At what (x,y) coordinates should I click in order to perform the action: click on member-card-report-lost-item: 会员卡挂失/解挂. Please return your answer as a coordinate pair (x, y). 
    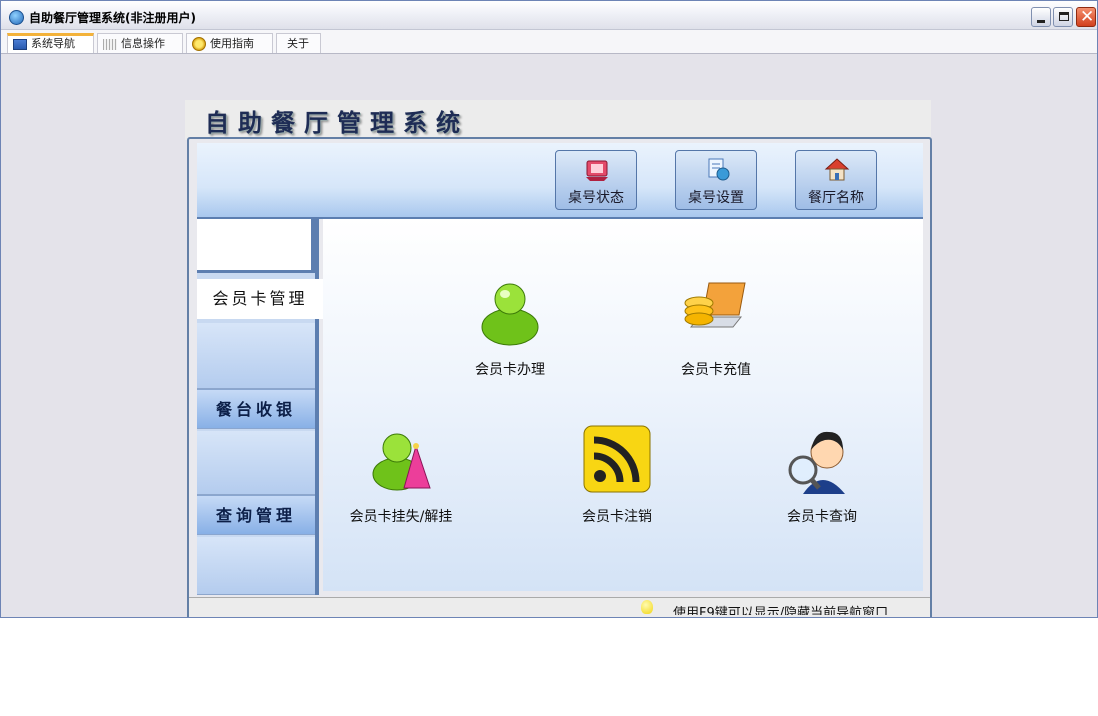
    Looking at the image, I should click on (401, 474).